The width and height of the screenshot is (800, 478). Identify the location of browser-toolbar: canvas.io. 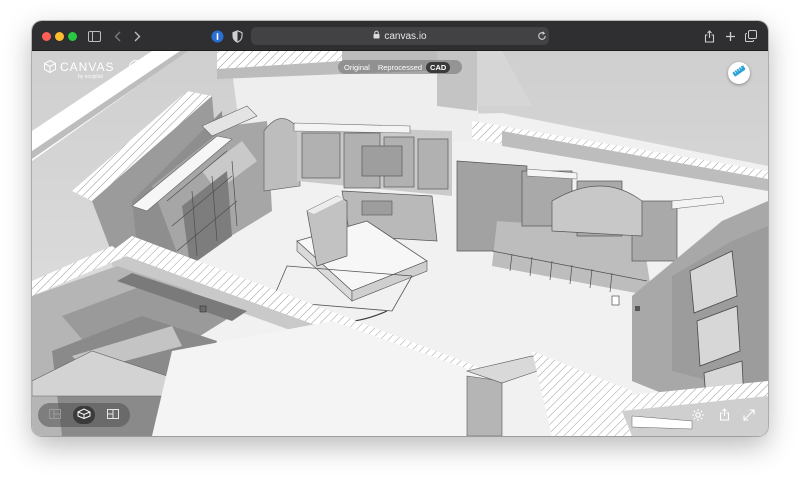
(400, 36).